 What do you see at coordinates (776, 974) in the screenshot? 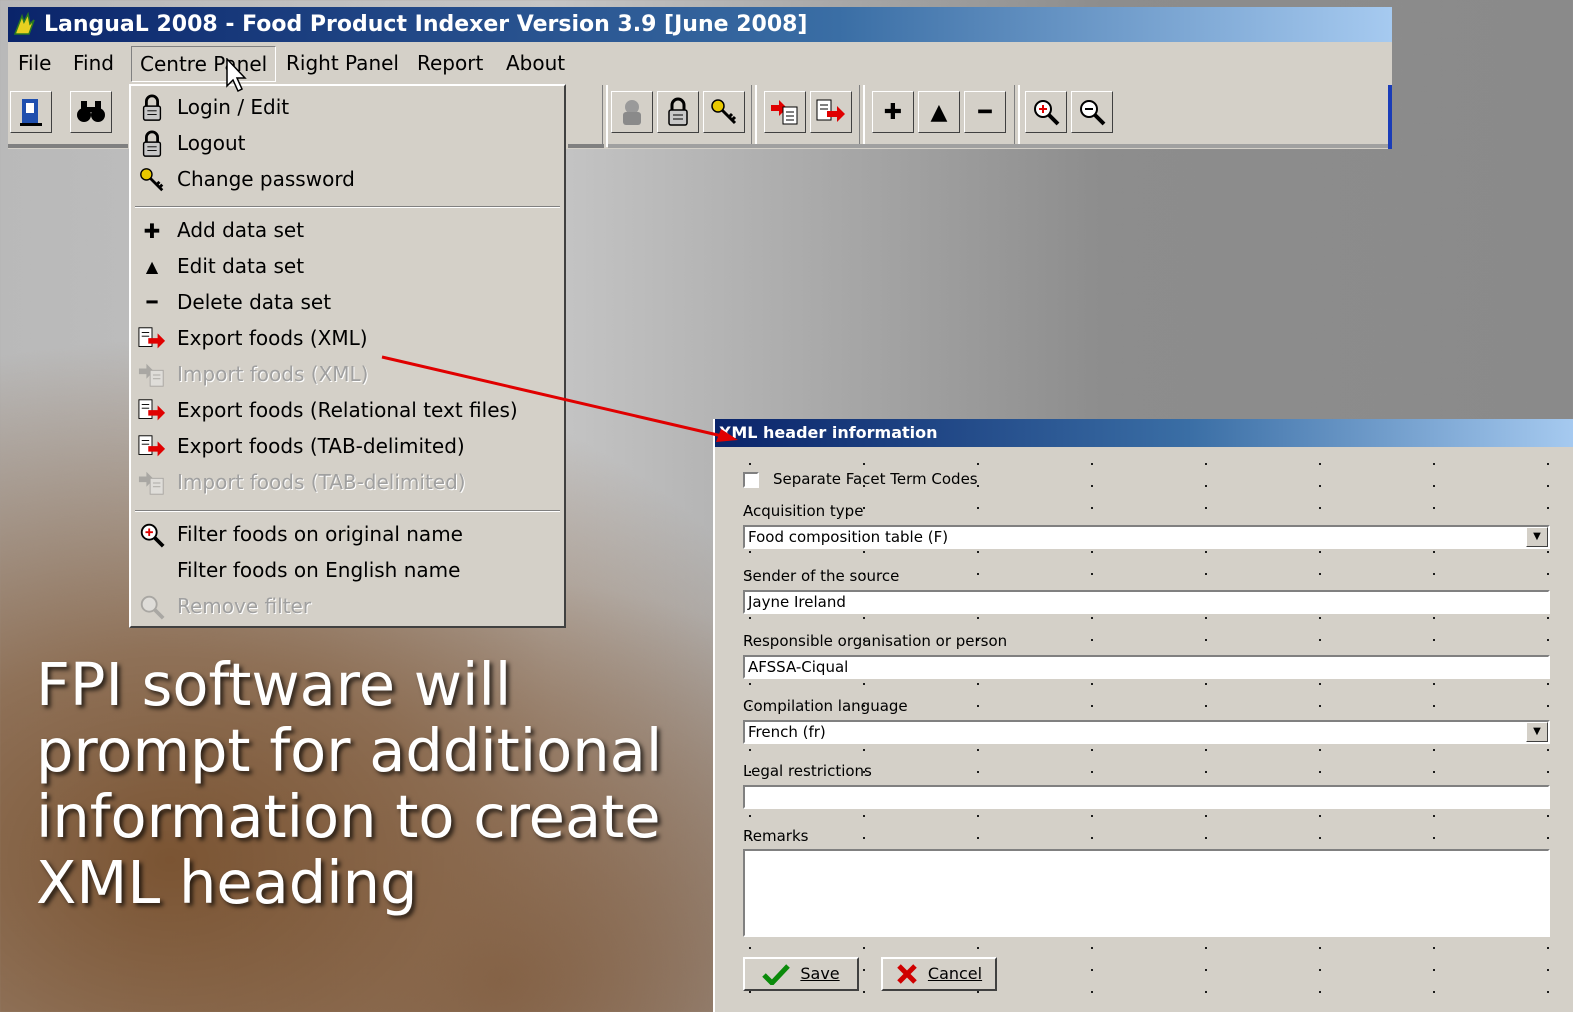
I see `checkmark-icon` at bounding box center [776, 974].